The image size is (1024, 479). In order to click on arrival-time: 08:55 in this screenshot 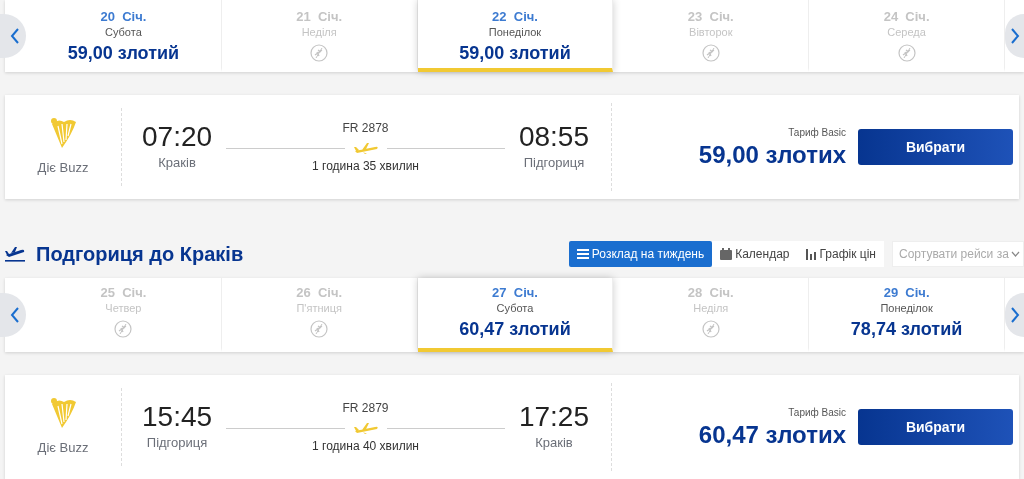, I will do `click(553, 137)`.